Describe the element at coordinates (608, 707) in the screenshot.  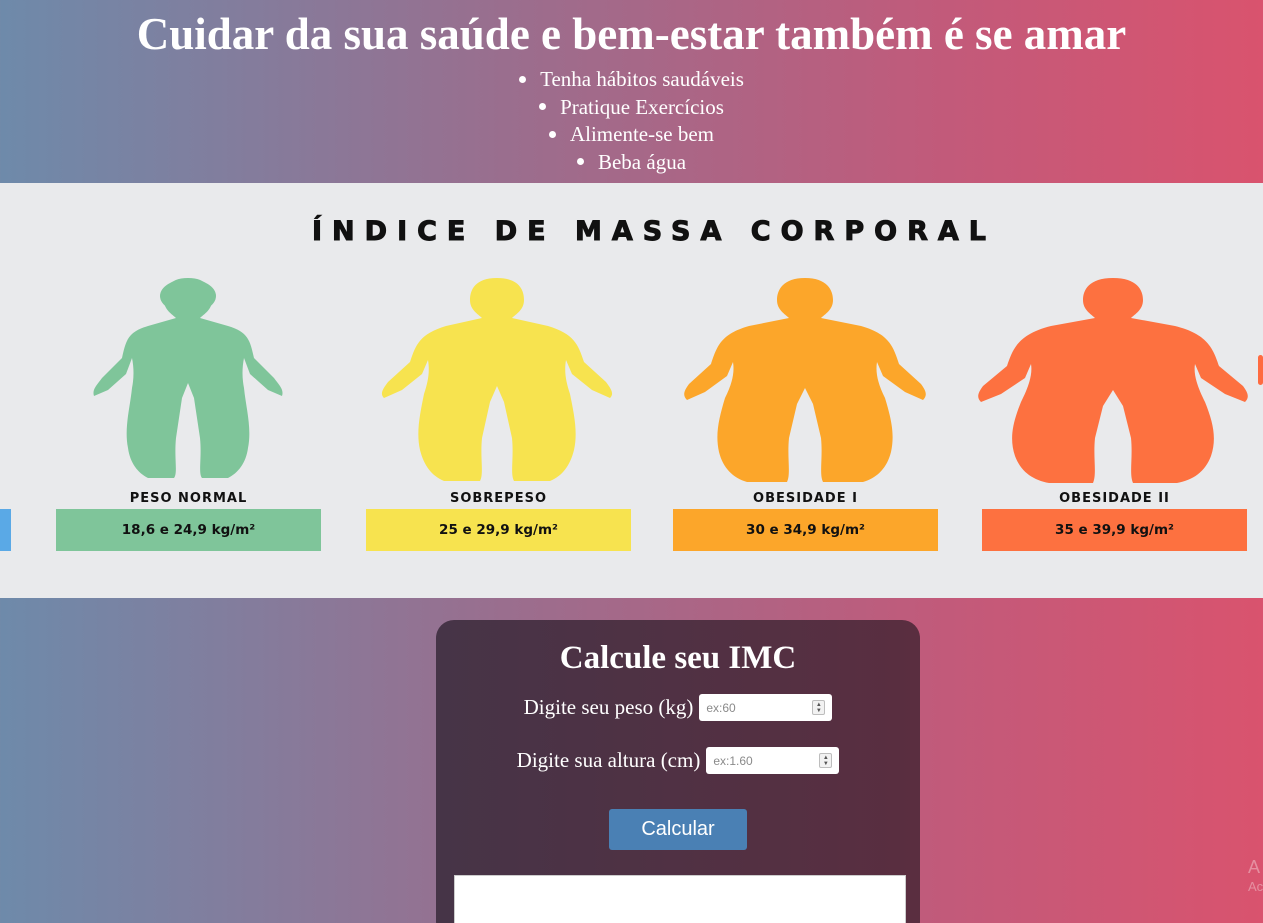
I see `weight-label: Digite seu peso (kg)` at that location.